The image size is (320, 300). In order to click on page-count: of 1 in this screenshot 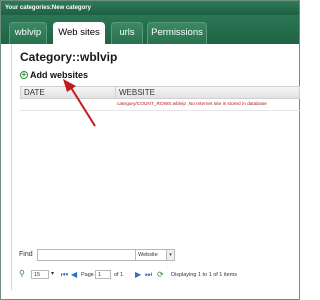, I will do `click(119, 275)`.